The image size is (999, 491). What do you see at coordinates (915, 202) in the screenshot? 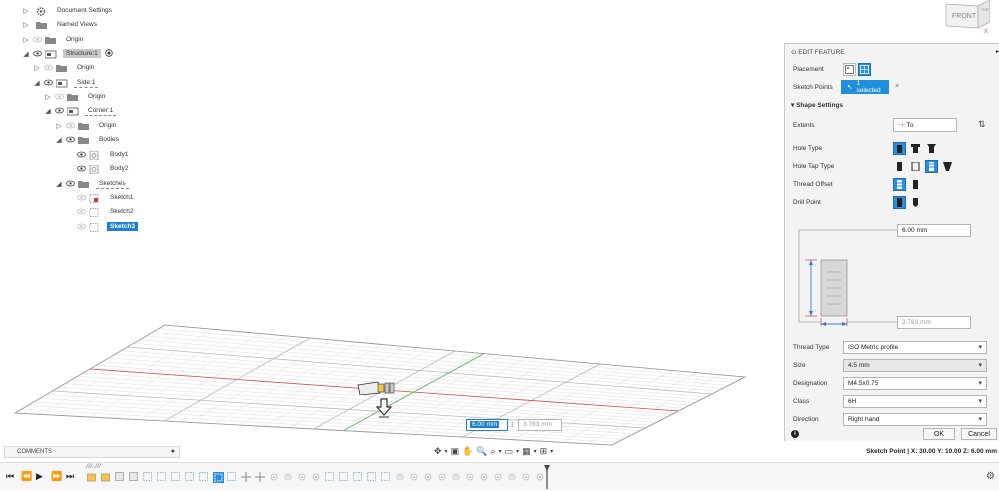
I see `drill-point-angle-button` at bounding box center [915, 202].